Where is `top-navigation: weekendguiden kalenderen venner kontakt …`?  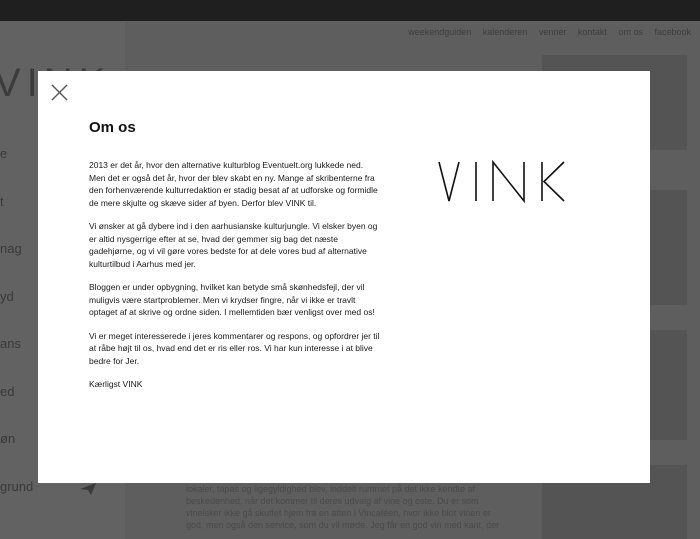
top-navigation: weekendguiden kalenderen venner kontakt … is located at coordinates (554, 32).